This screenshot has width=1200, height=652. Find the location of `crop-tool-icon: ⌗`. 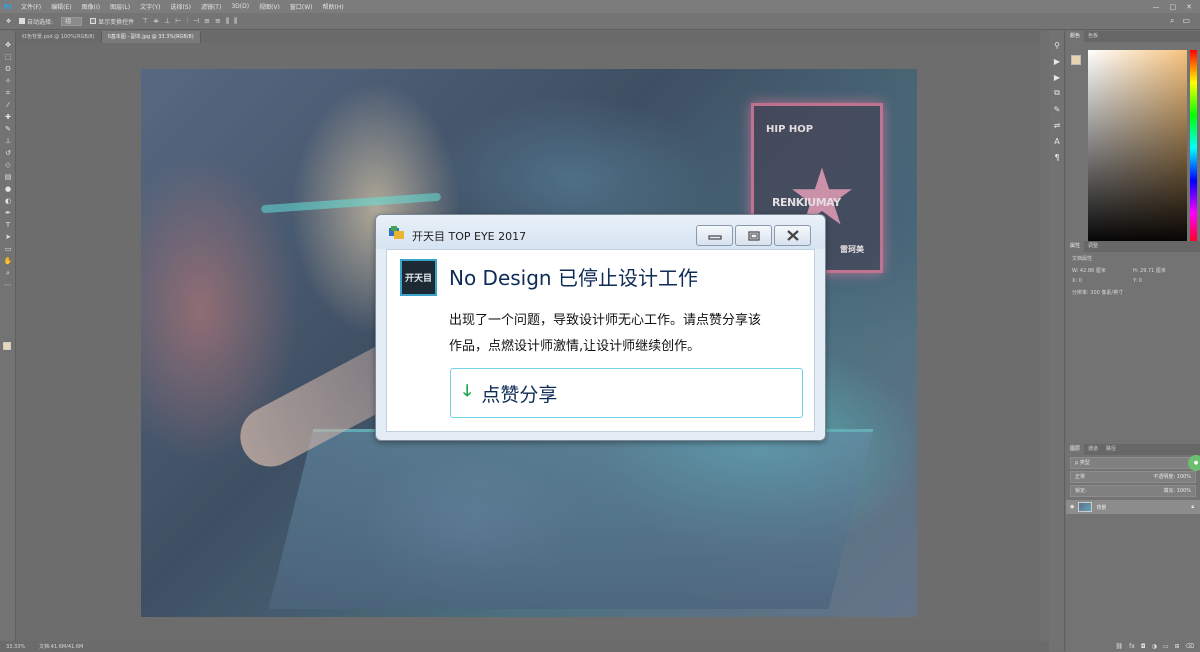

crop-tool-icon: ⌗ is located at coordinates (8, 93).